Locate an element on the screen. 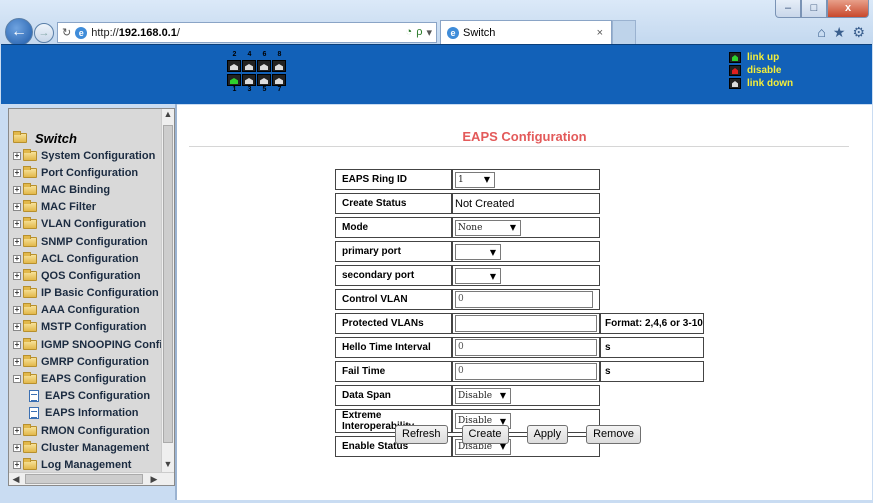  nav-ip-basic-configuration: + IP Basic Configuration is located at coordinates (85, 293).